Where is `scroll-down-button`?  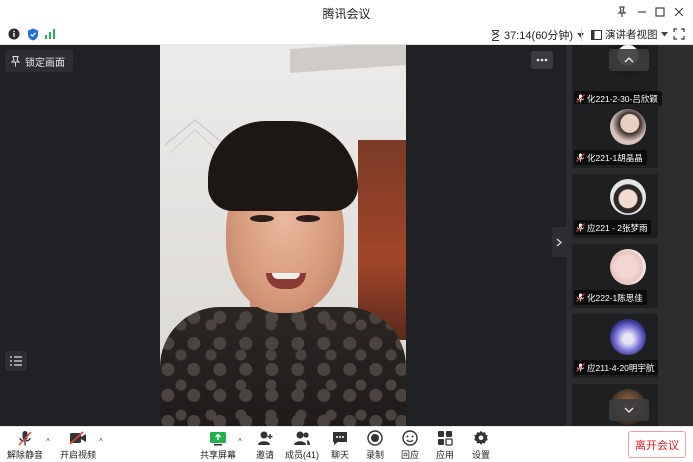
scroll-down-button is located at coordinates (629, 410).